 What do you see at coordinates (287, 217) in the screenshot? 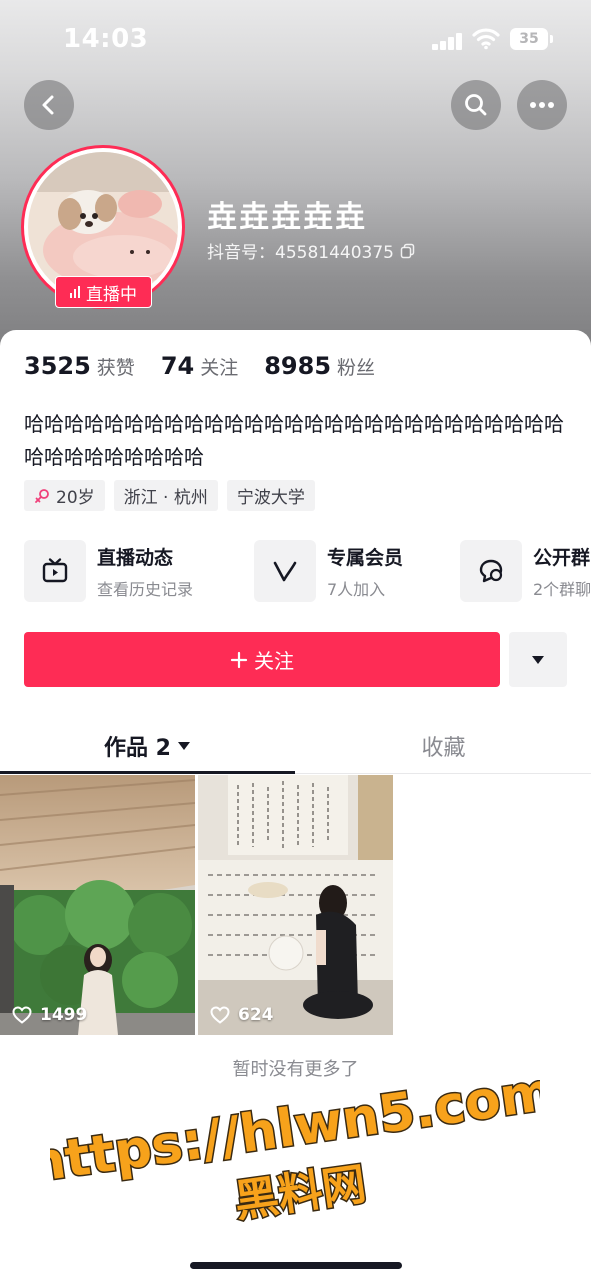
I see `profile-username: 垚垚垚垚垚` at bounding box center [287, 217].